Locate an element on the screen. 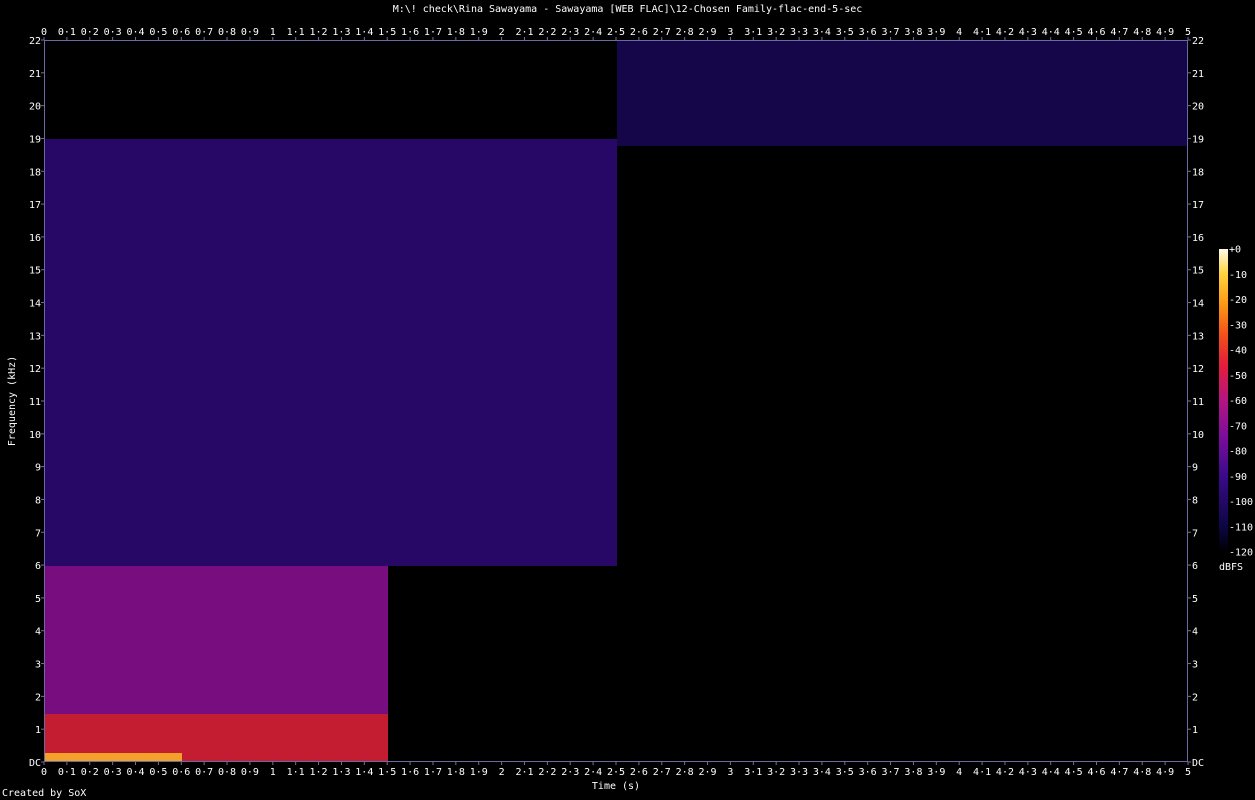 The height and width of the screenshot is (800, 1255). x-tick-label-top: 1·9 is located at coordinates (479, 32).